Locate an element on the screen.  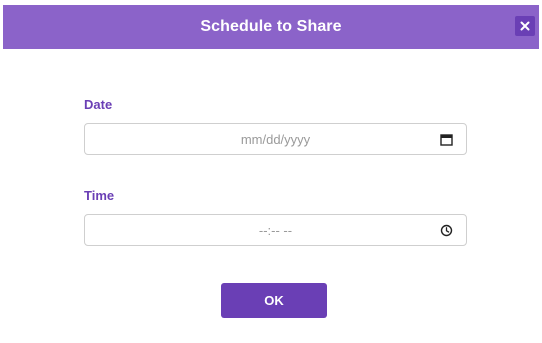
time-placeholder: --:-- -- is located at coordinates (275, 230).